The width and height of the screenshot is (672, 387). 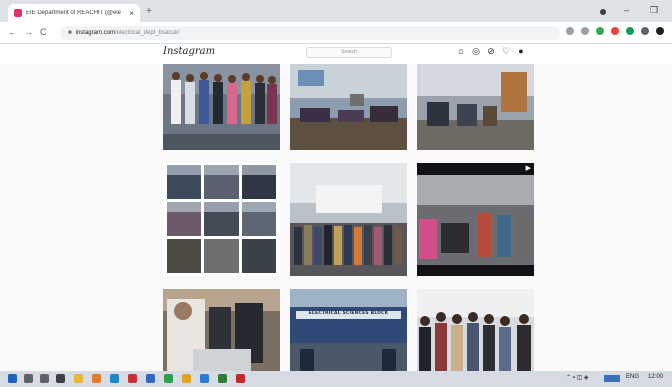 I want to click on bookmark-star-icon, so click(x=570, y=31).